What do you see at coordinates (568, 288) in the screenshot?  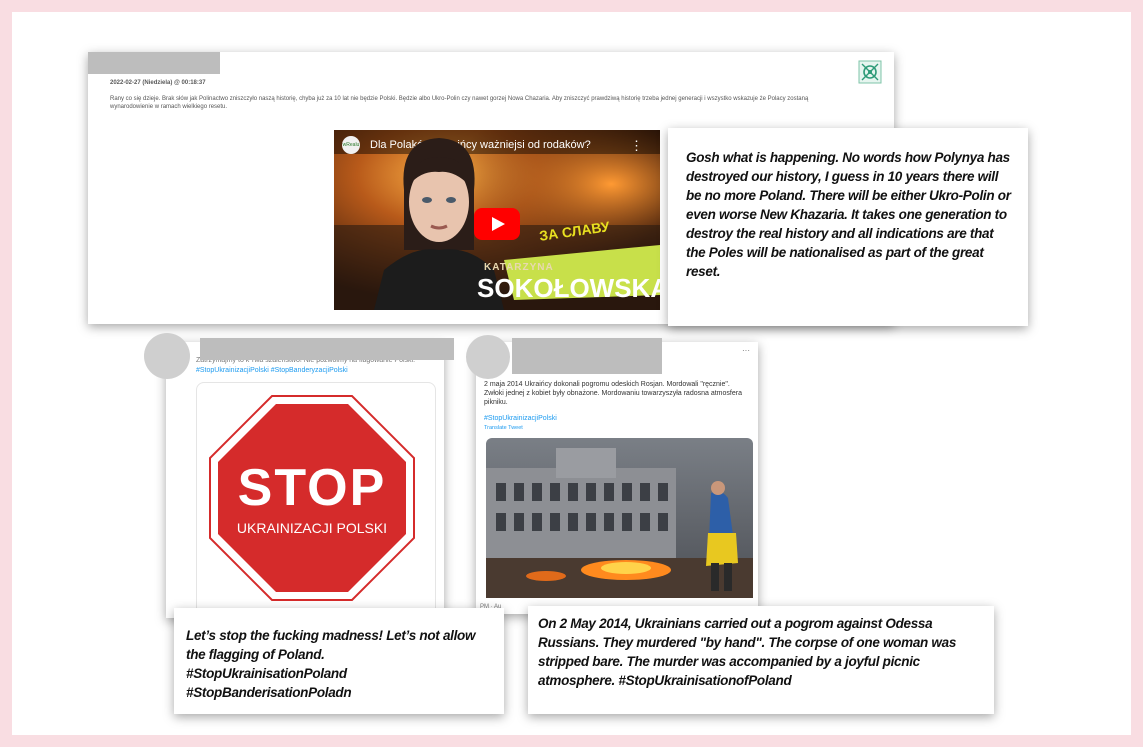 I see `overlay-last-name: SOKOŁOWSKA` at bounding box center [568, 288].